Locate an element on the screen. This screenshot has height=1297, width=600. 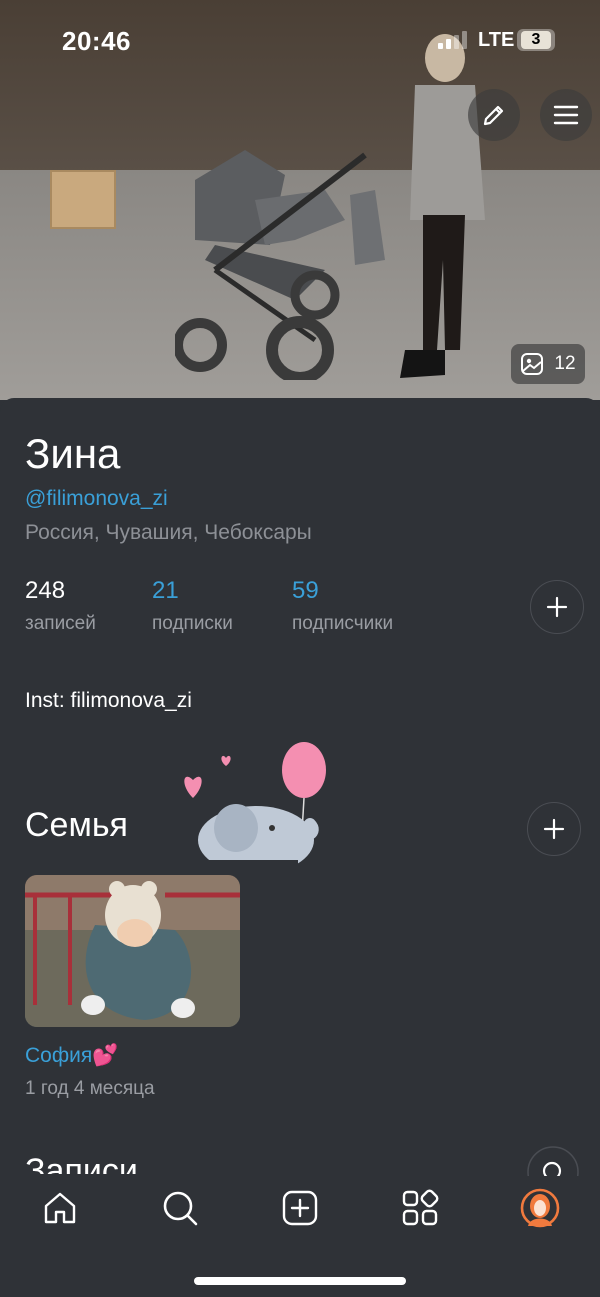
nav-profile is located at coordinates (540, 1208).